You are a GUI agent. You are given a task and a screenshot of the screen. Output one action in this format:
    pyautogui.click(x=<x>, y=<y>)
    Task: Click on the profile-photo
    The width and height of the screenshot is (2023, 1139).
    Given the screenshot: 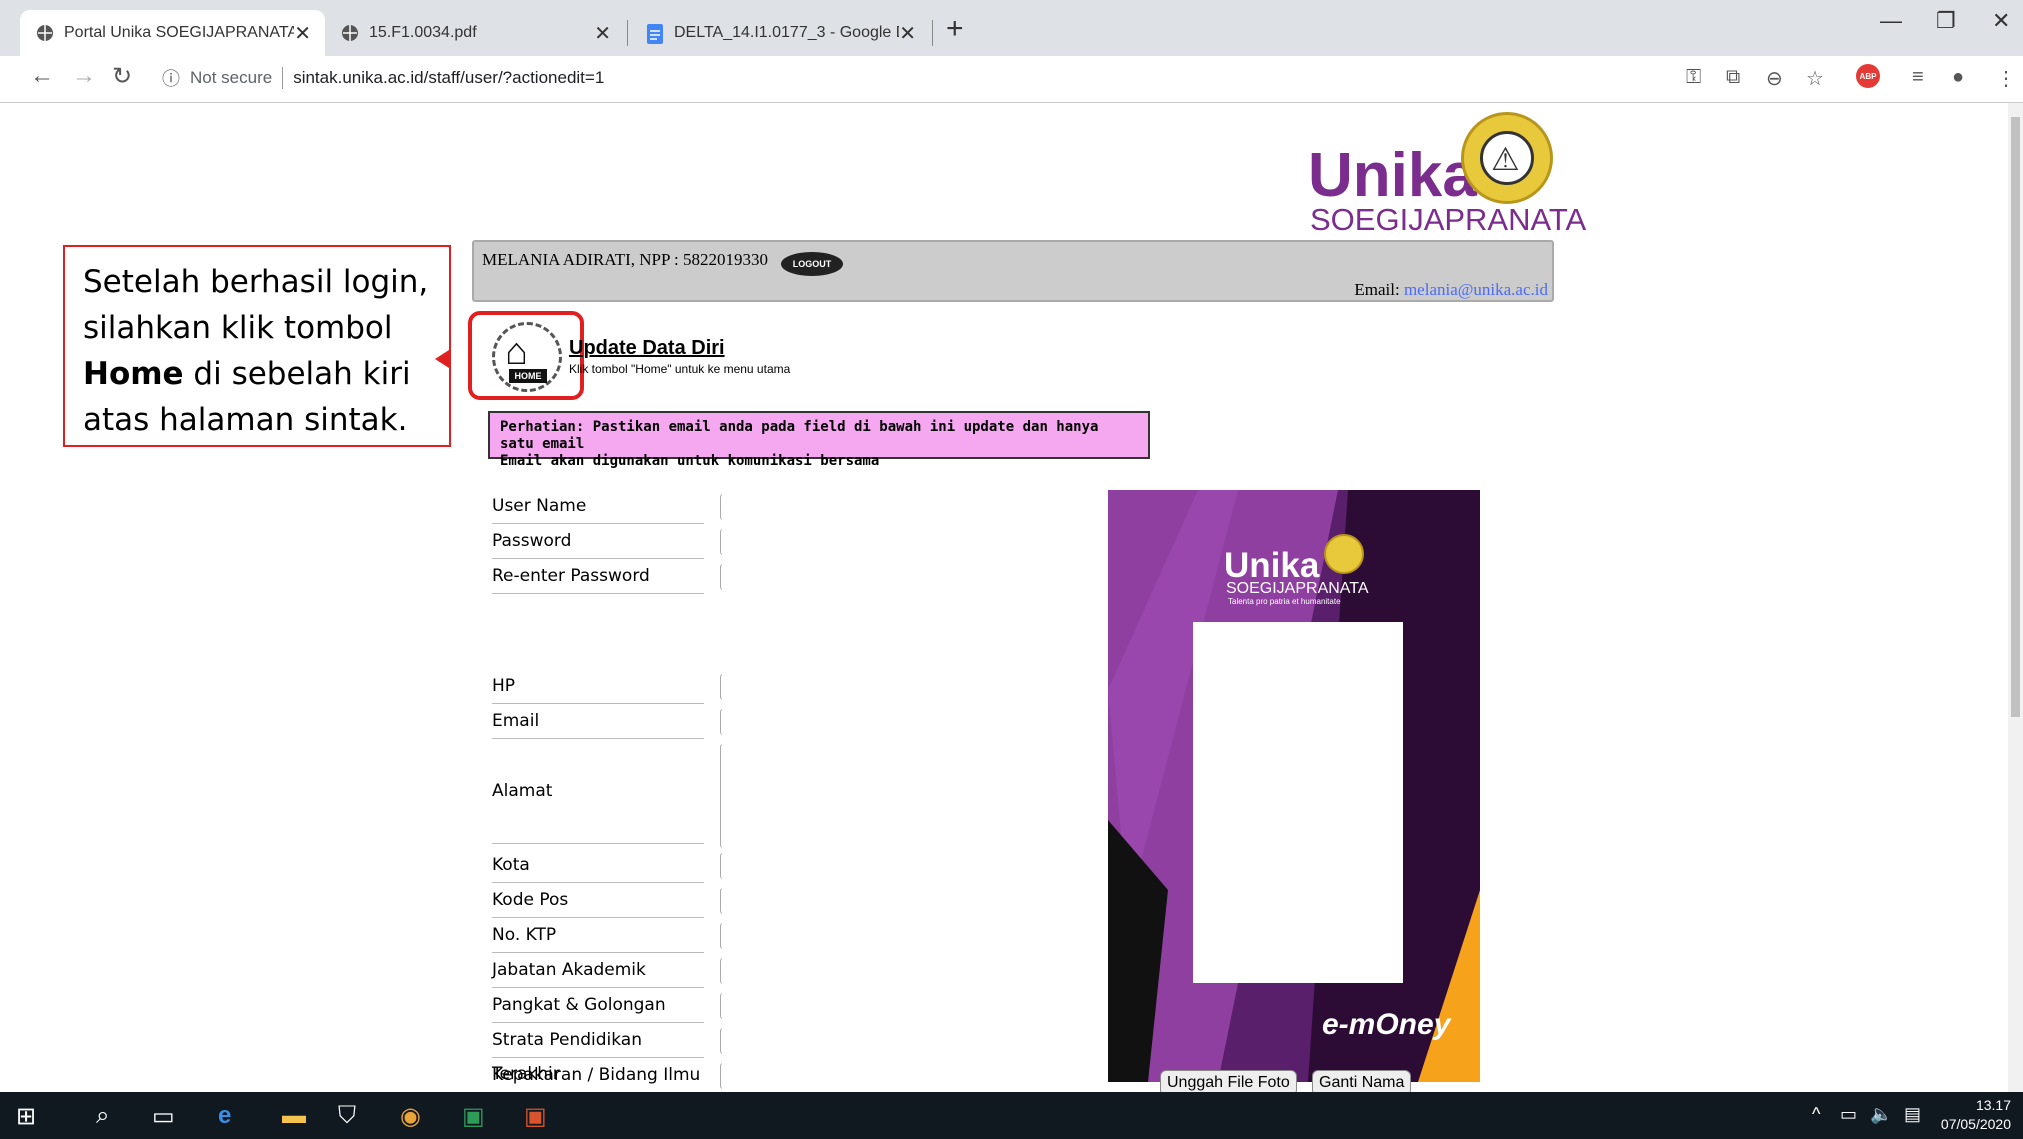 What is the action you would take?
    pyautogui.click(x=1298, y=802)
    